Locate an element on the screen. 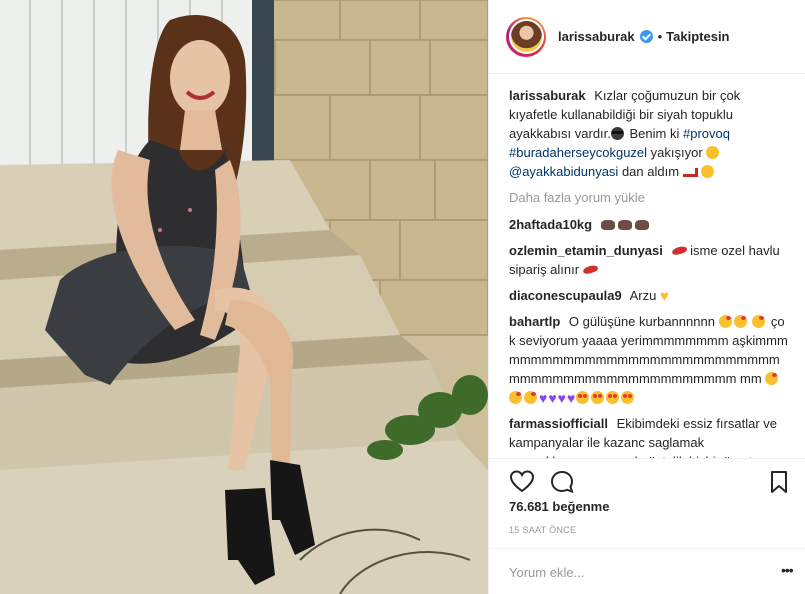 Image resolution: width=805 pixels, height=594 pixels. more-options-icon: ••• is located at coordinates (787, 570).